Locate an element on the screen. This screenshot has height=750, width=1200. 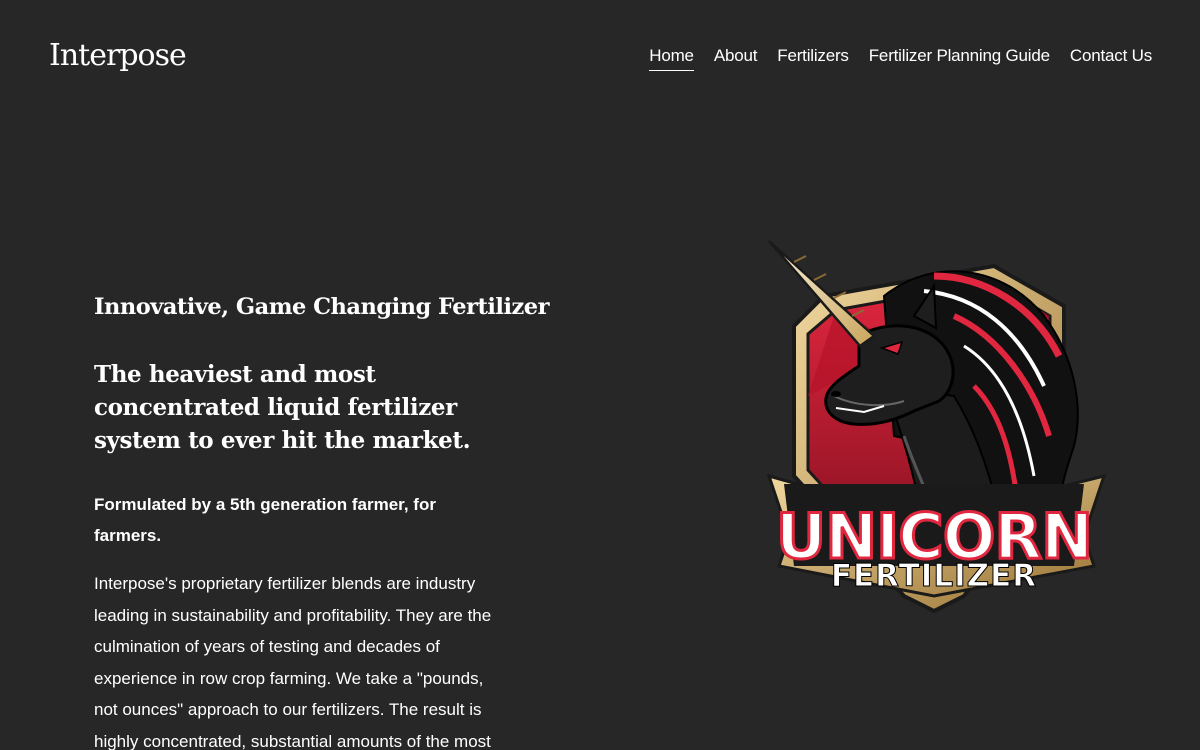
nav-fertilizers: Fertilizers is located at coordinates (813, 58).